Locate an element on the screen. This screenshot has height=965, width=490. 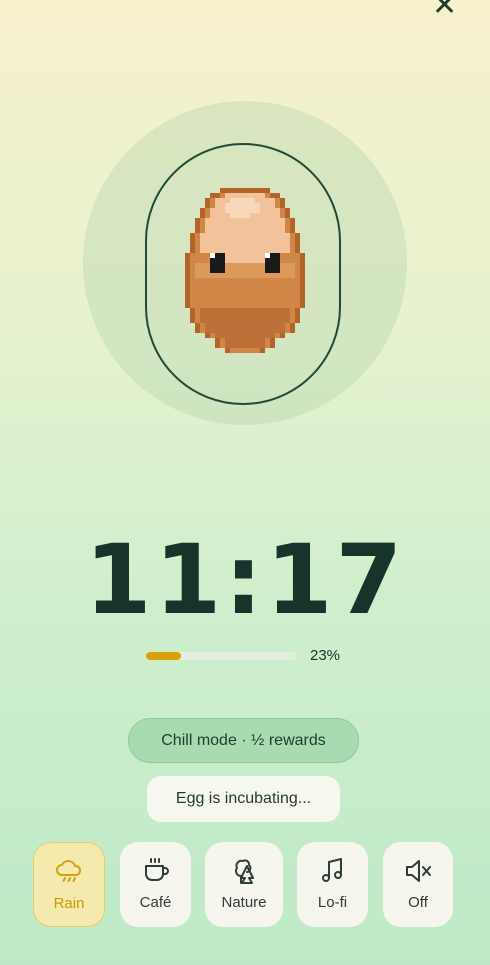
chill-mode-badge: Chill mode · ½ rewards is located at coordinates (243, 740).